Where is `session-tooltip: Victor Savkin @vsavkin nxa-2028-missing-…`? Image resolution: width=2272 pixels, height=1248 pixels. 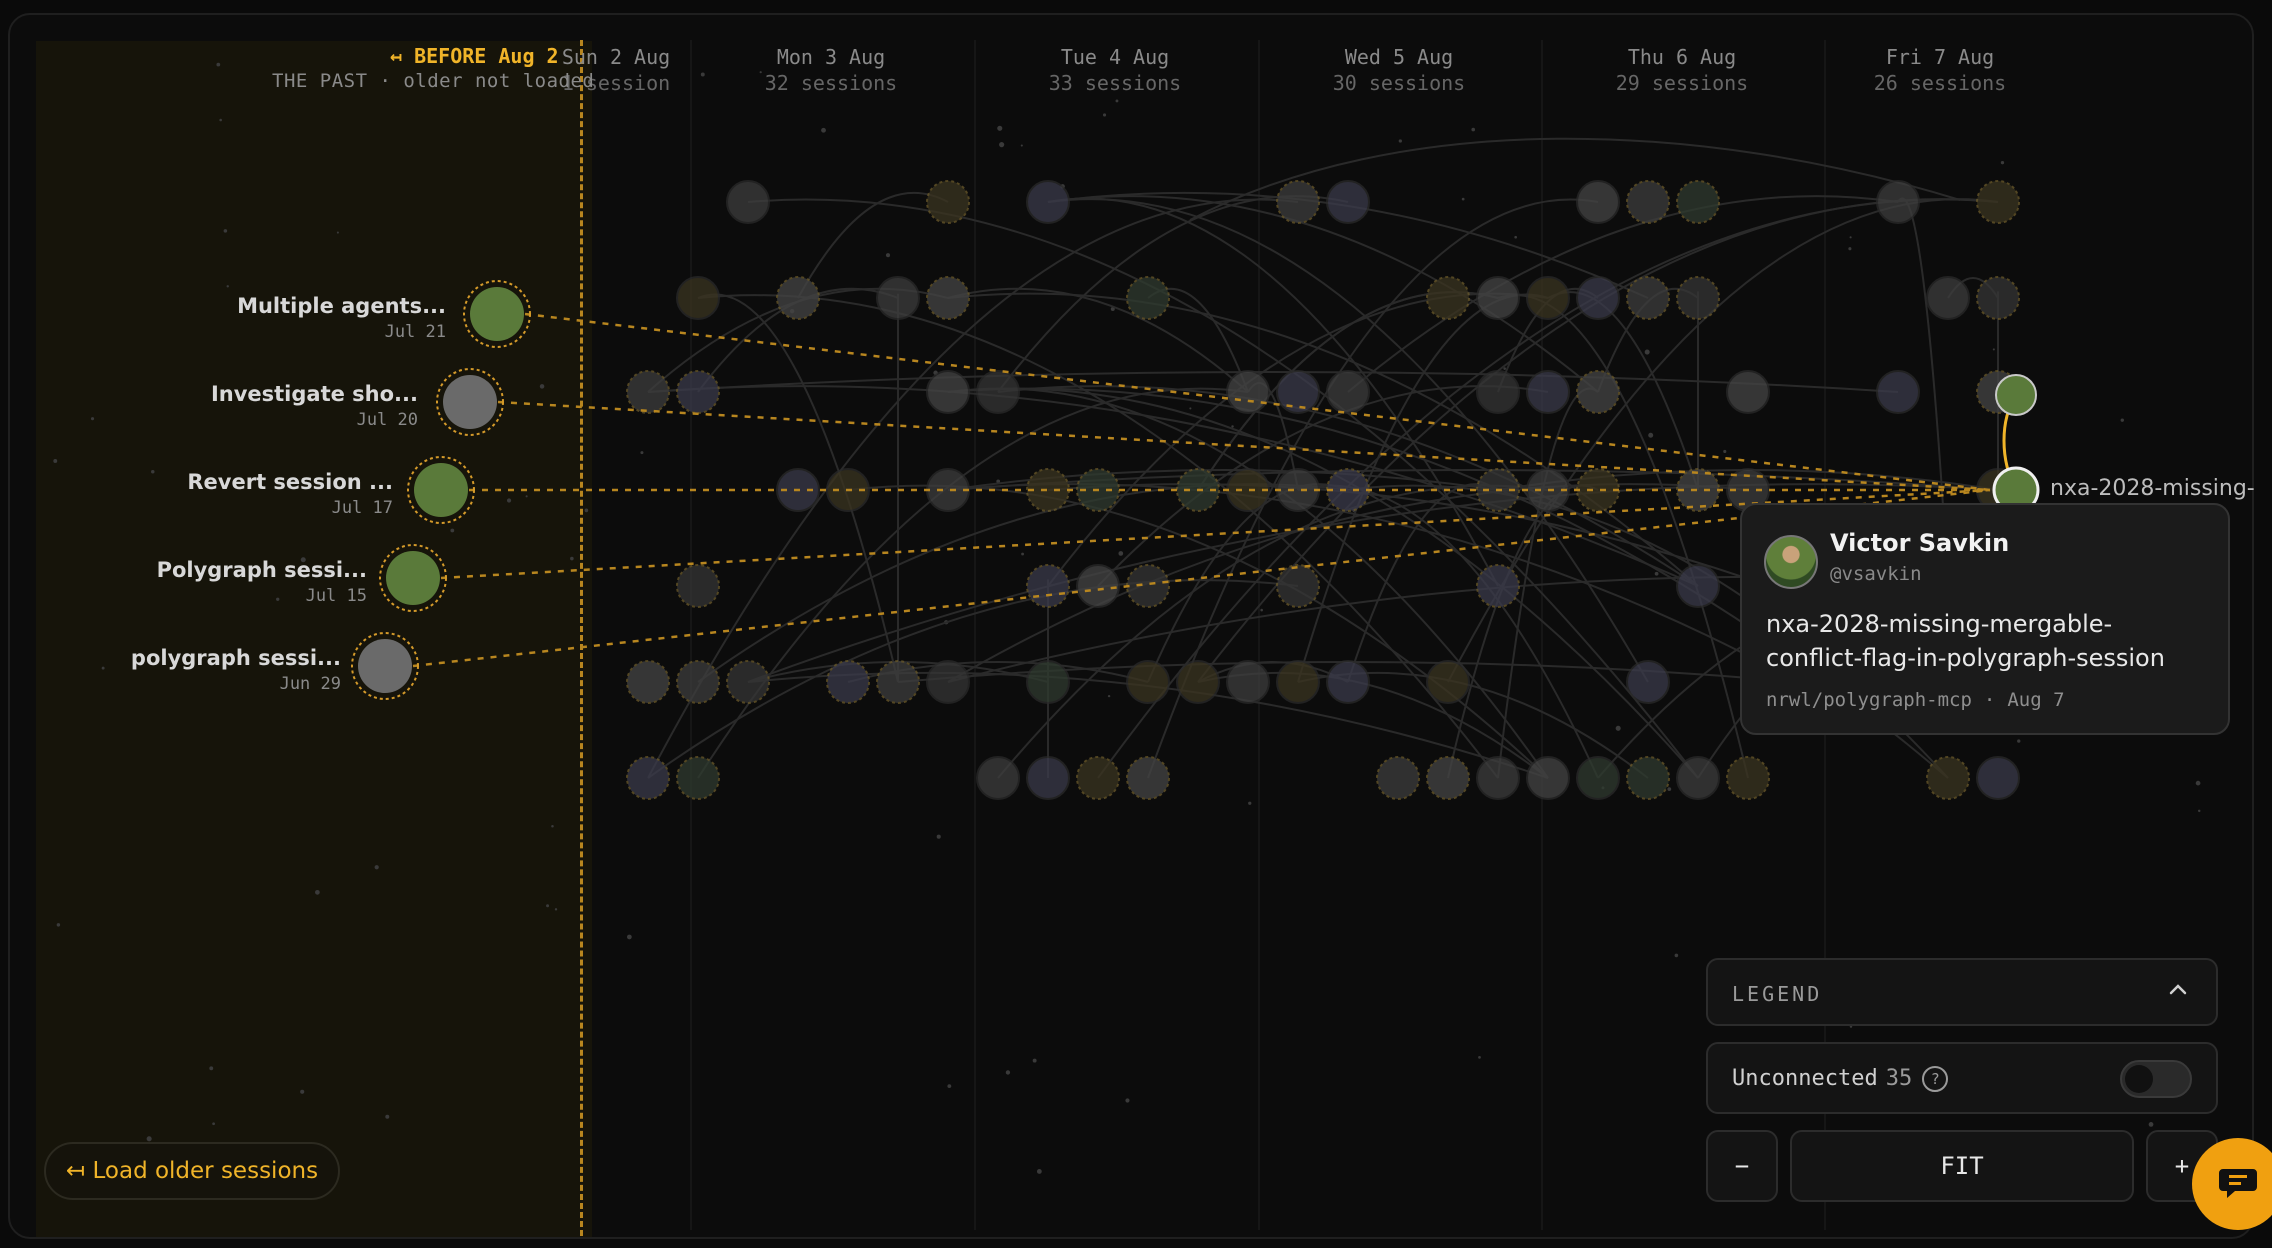
session-tooltip: Victor Savkin @vsavkin nxa-2028-missing-… is located at coordinates (1985, 619).